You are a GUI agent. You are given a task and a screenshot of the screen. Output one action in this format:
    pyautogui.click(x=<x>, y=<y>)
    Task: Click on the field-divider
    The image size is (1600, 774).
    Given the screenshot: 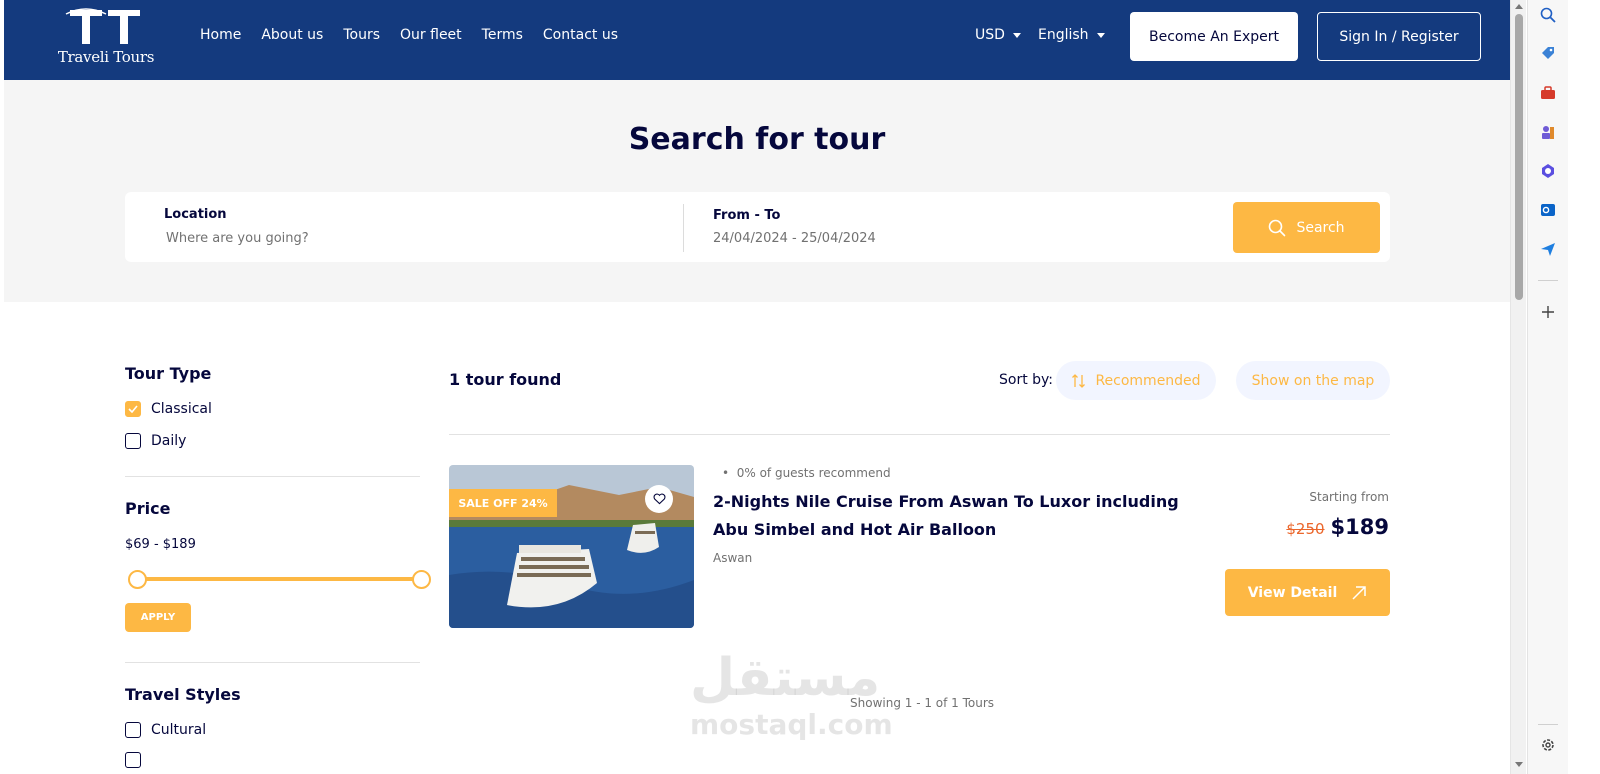 What is the action you would take?
    pyautogui.click(x=683, y=228)
    